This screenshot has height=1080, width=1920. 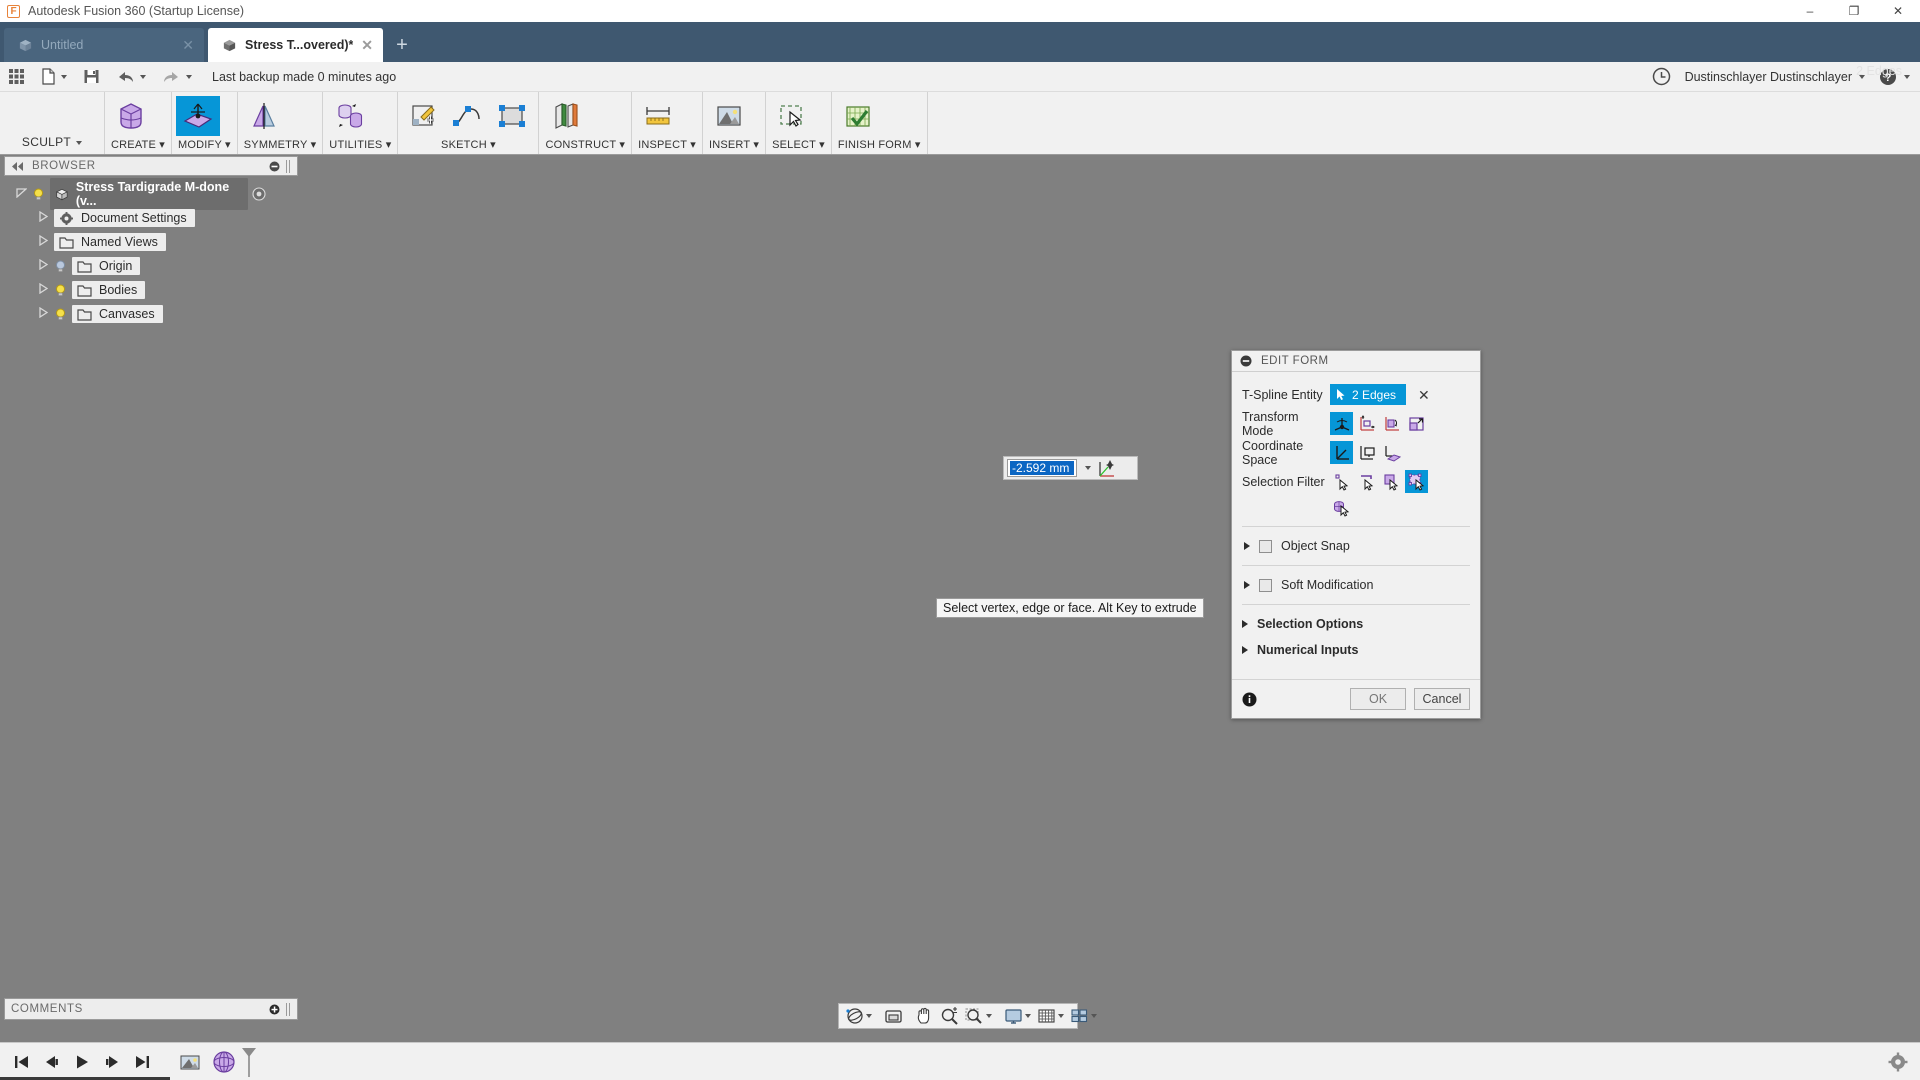 What do you see at coordinates (106, 266) in the screenshot?
I see `tree-item-origin: Origin` at bounding box center [106, 266].